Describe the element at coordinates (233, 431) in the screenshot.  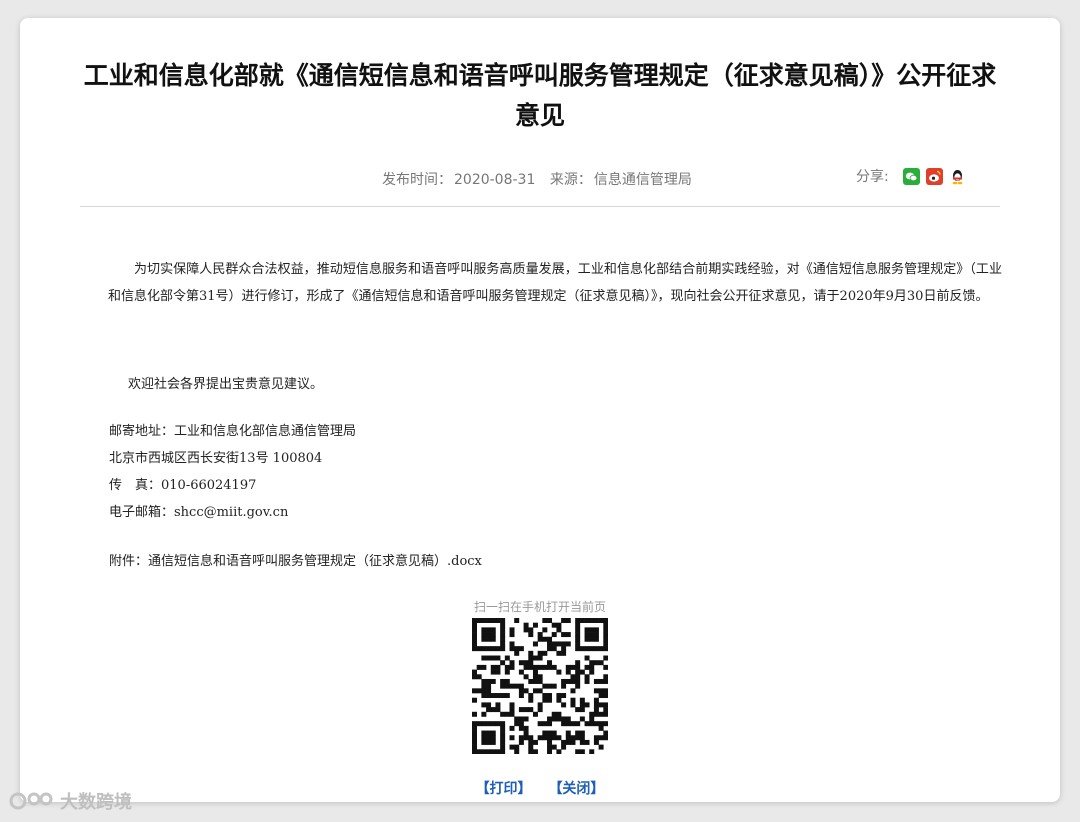
I see `address-line-1: 邮寄地址：工业和信息化部信息通信管理局` at that location.